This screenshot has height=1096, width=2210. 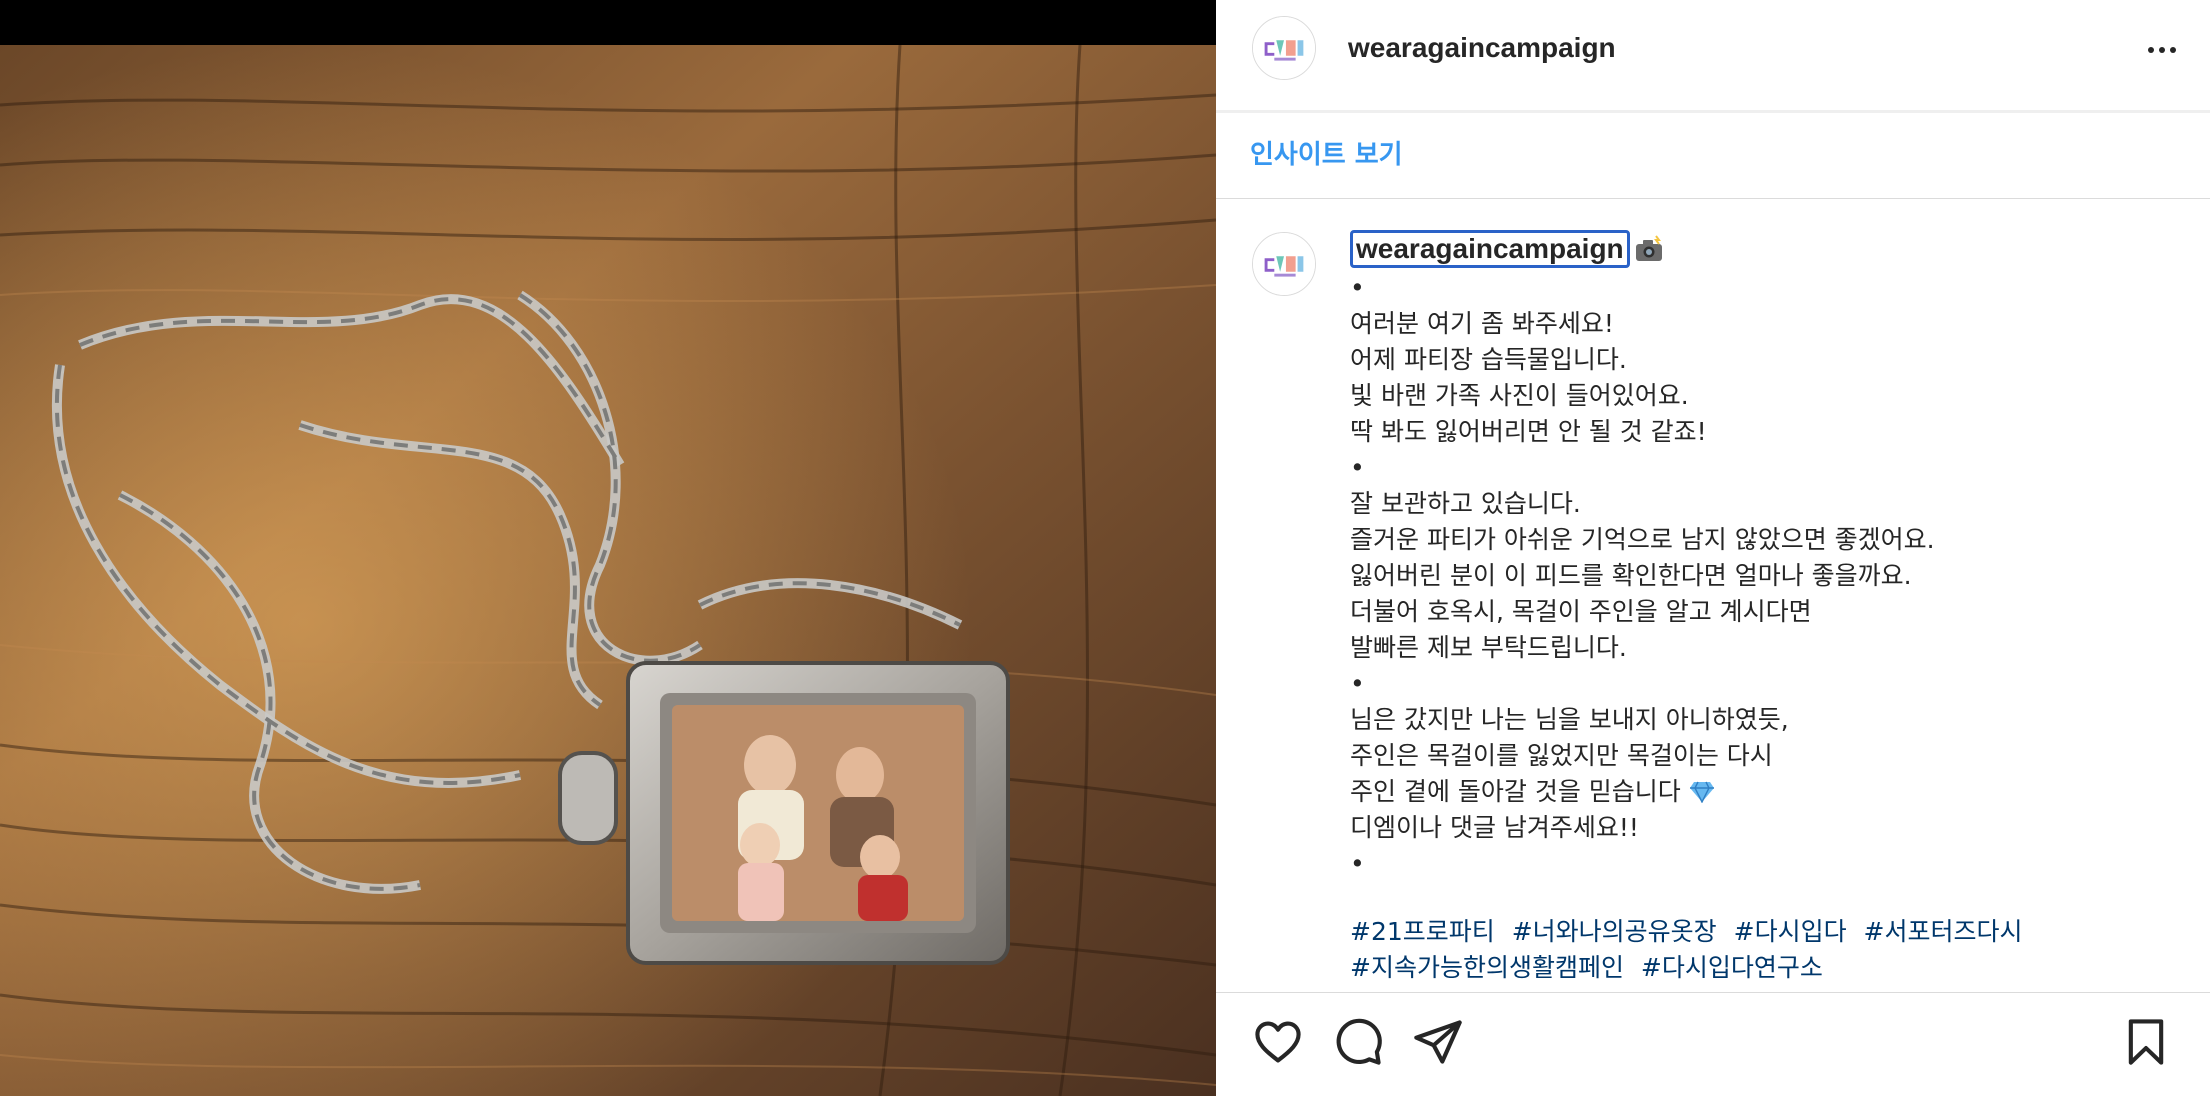 What do you see at coordinates (1482, 323) in the screenshot?
I see `caption-line: 여러분 여기 좀 봐주세요!` at bounding box center [1482, 323].